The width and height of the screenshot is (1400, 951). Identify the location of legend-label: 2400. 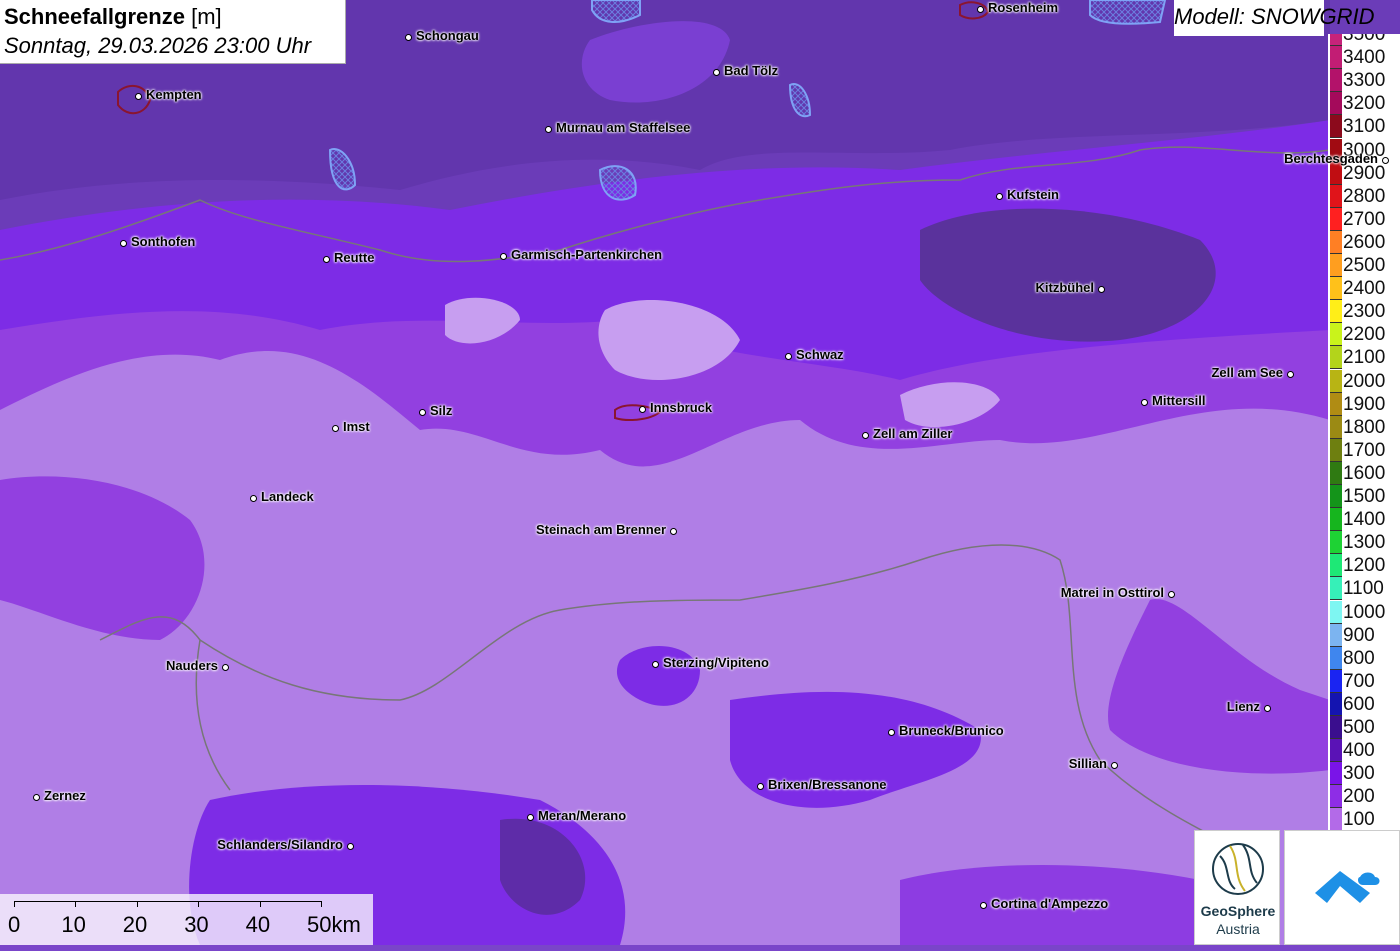
(1364, 289).